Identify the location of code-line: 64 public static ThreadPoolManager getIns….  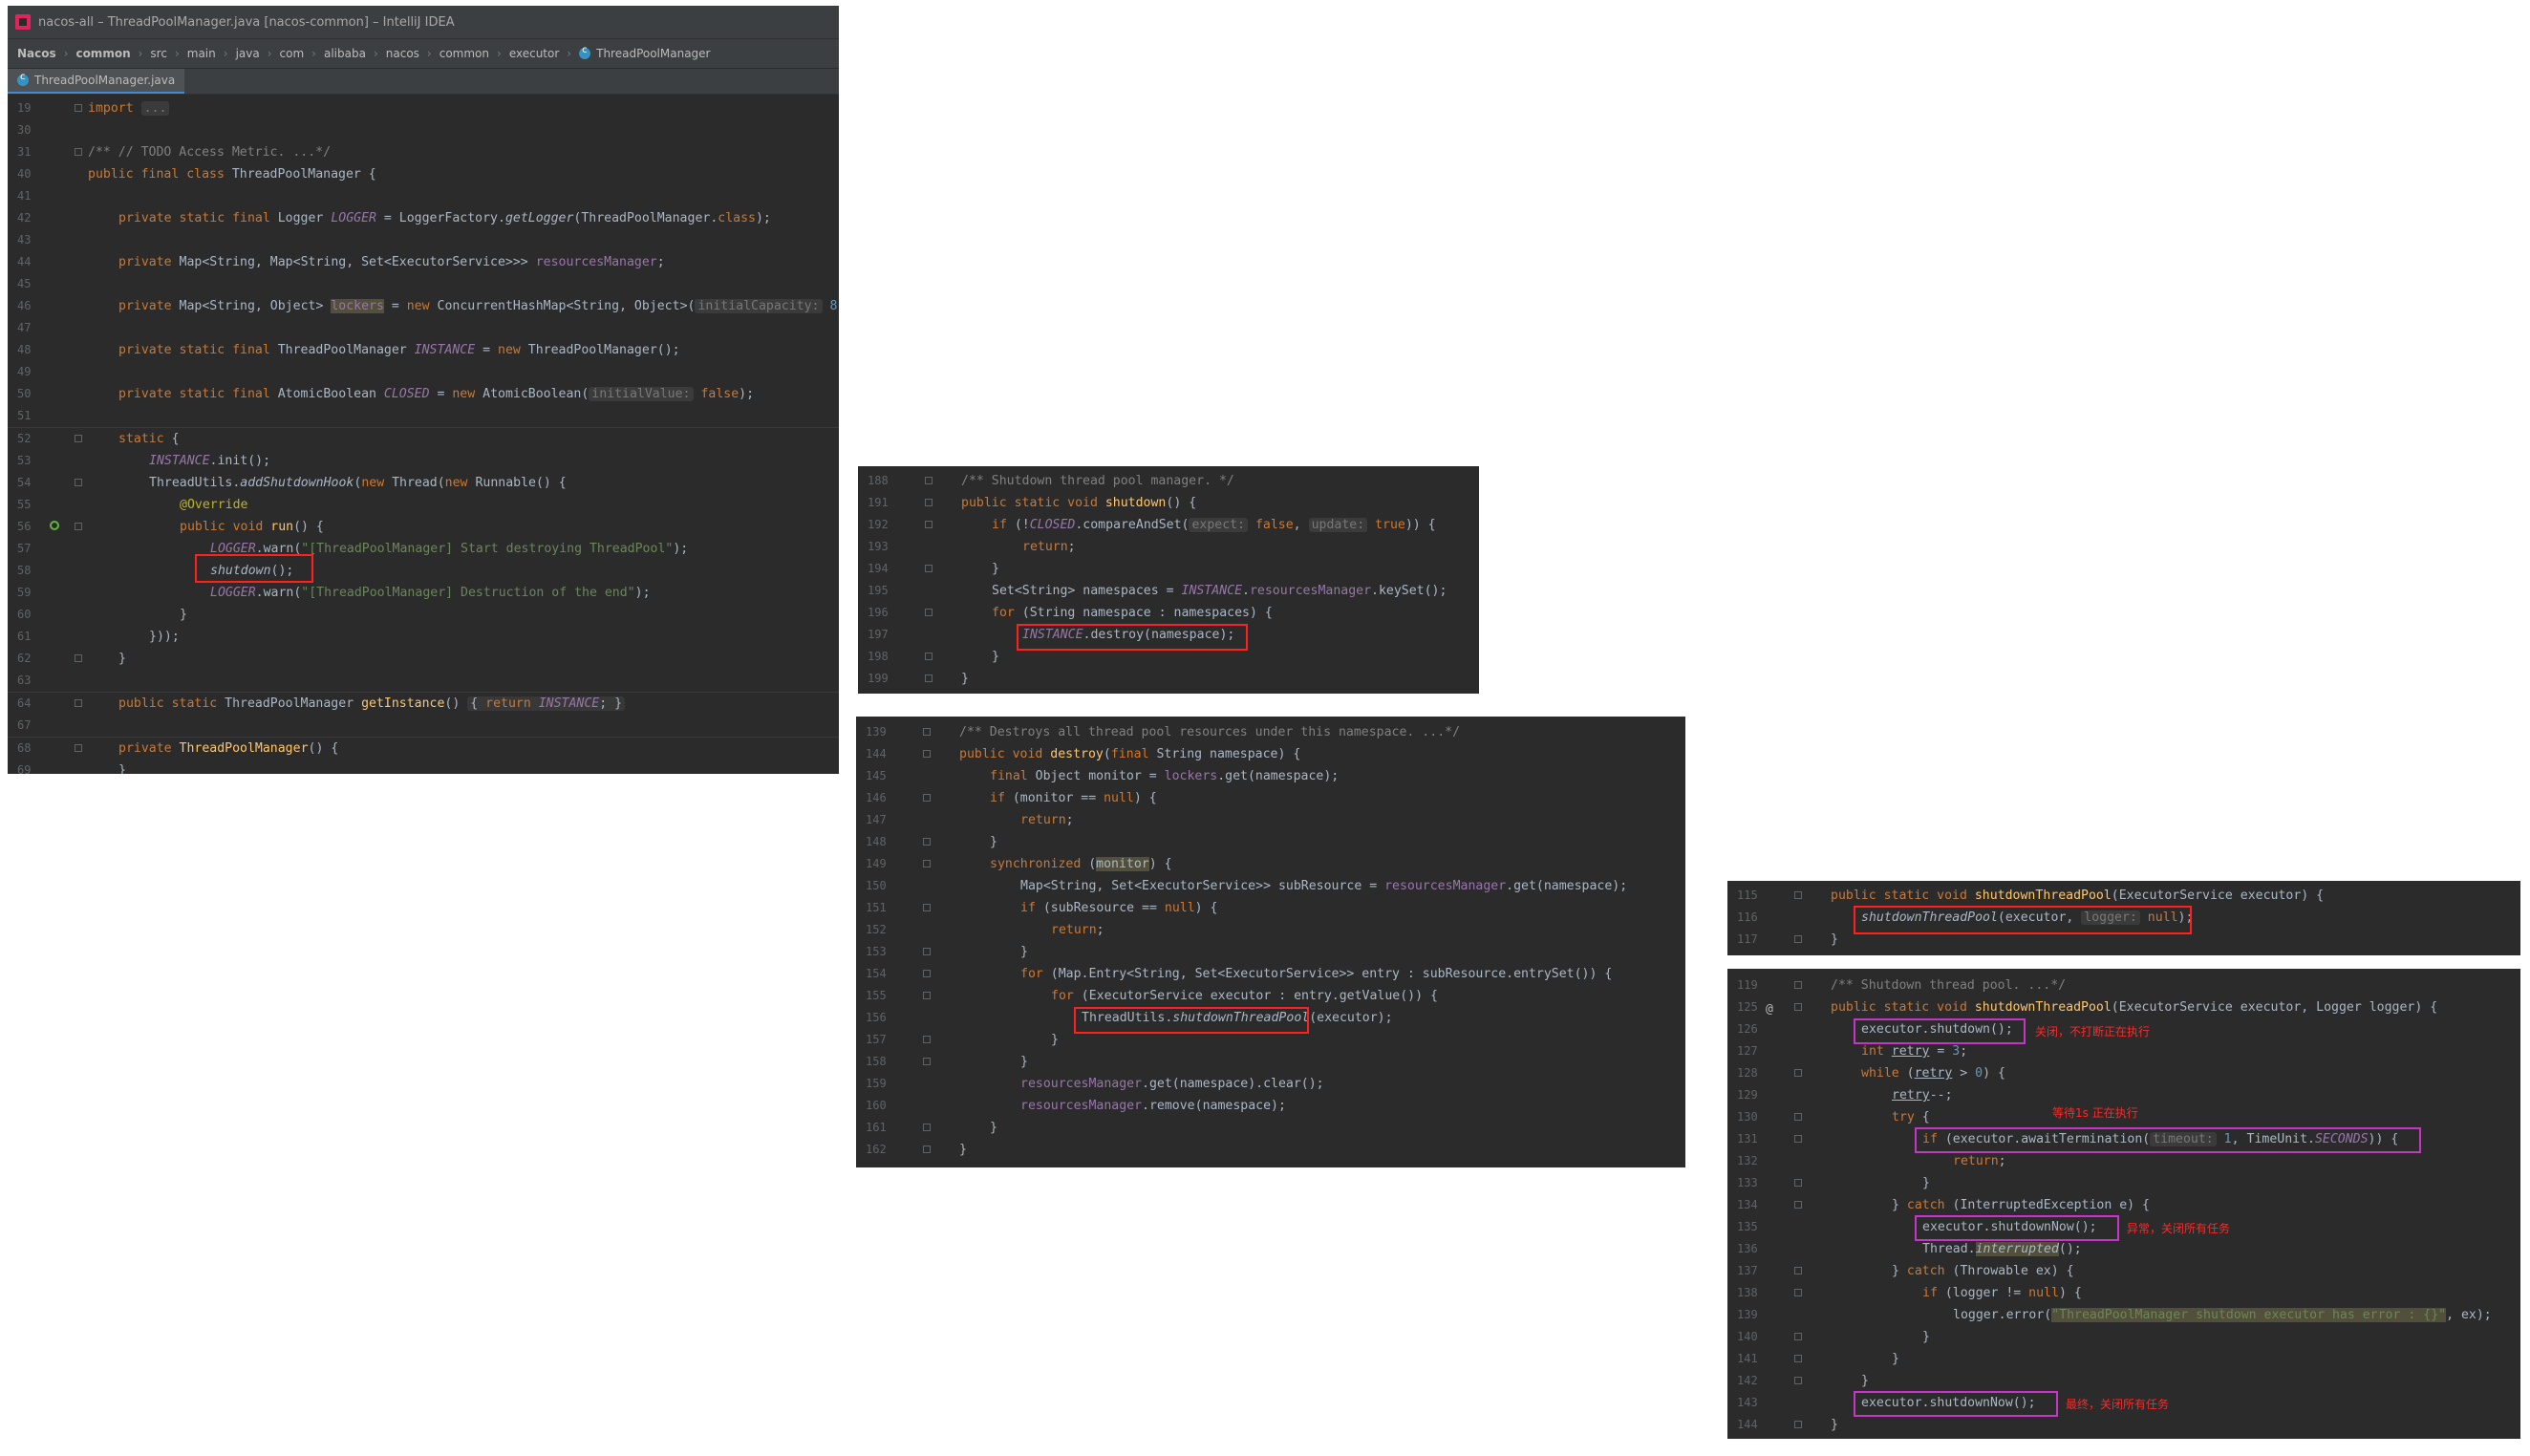
(423, 704).